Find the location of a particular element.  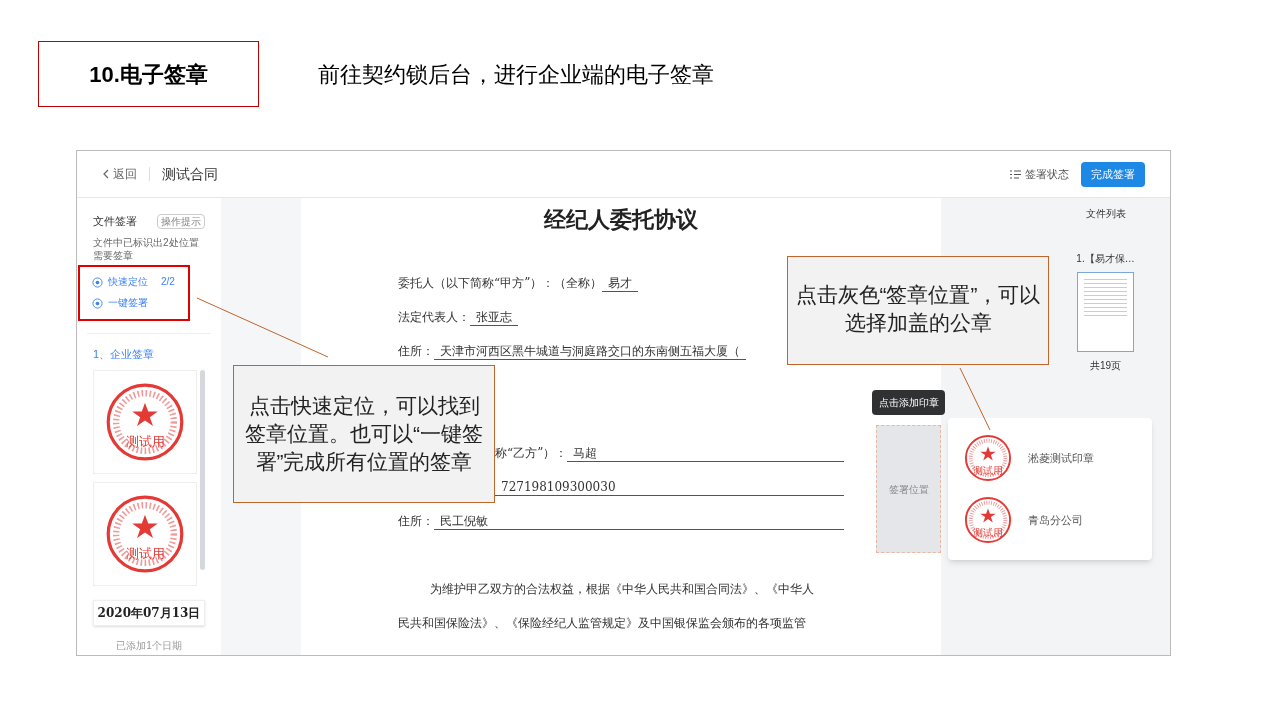

back-button: 返回 is located at coordinates (119, 174).